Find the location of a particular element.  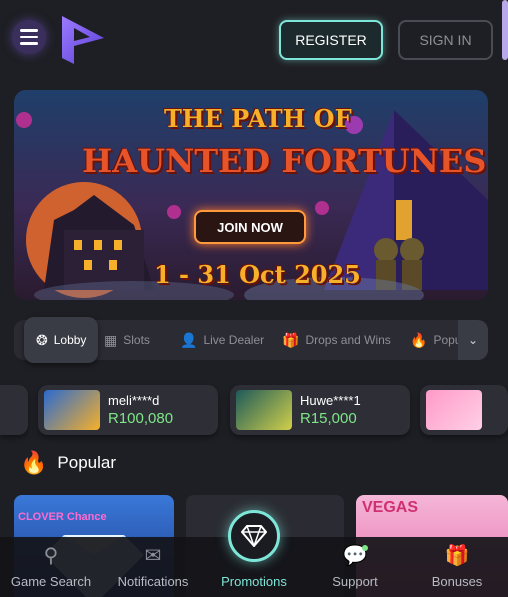

brand-logo is located at coordinates (83, 40).